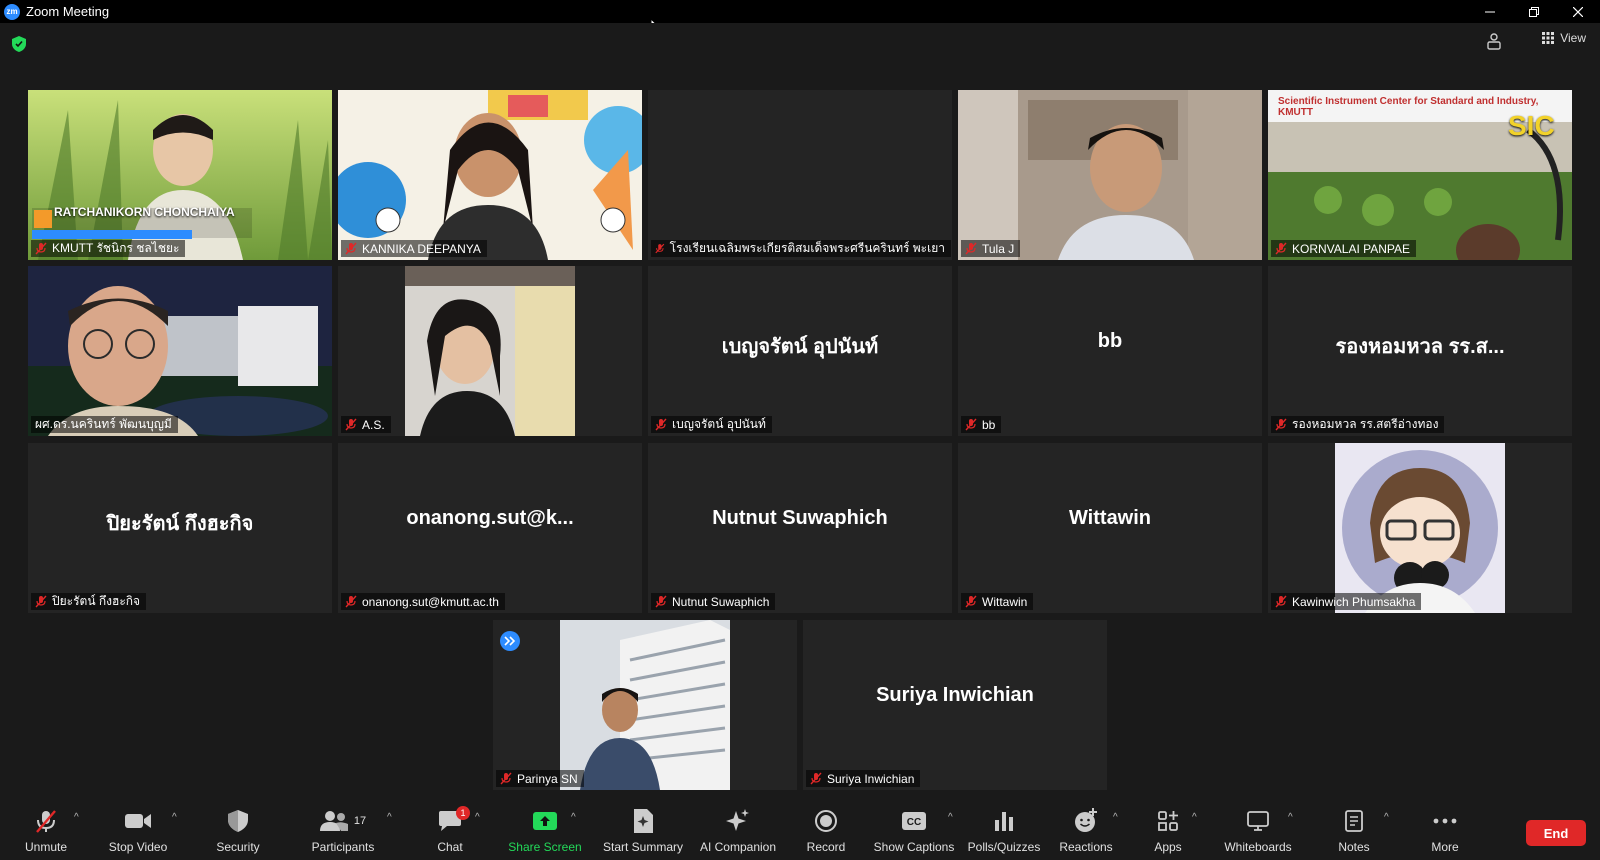 The width and height of the screenshot is (1600, 860). What do you see at coordinates (547, 778) in the screenshot?
I see `participant-name: Parinya SN` at bounding box center [547, 778].